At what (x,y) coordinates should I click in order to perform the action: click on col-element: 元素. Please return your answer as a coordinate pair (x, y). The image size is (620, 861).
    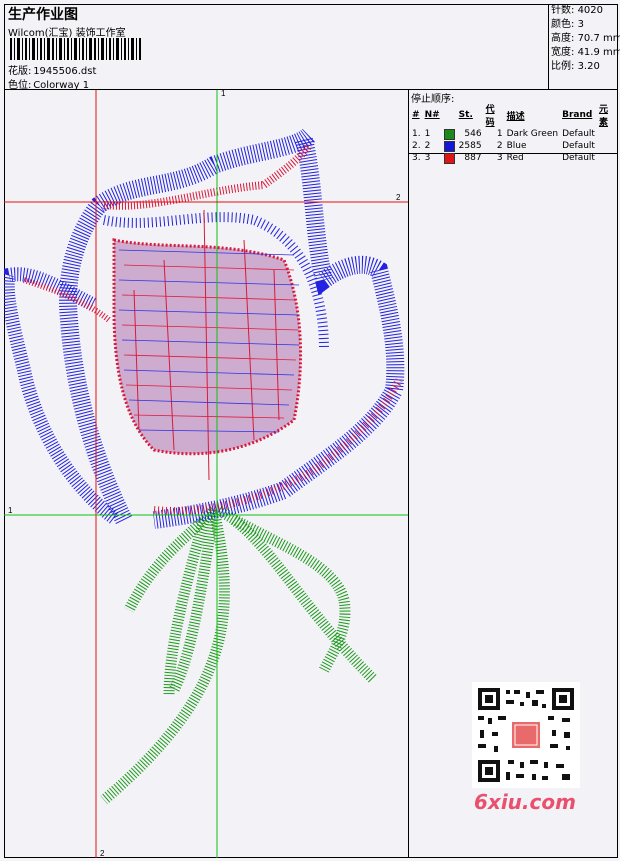
    Looking at the image, I should click on (603, 116).